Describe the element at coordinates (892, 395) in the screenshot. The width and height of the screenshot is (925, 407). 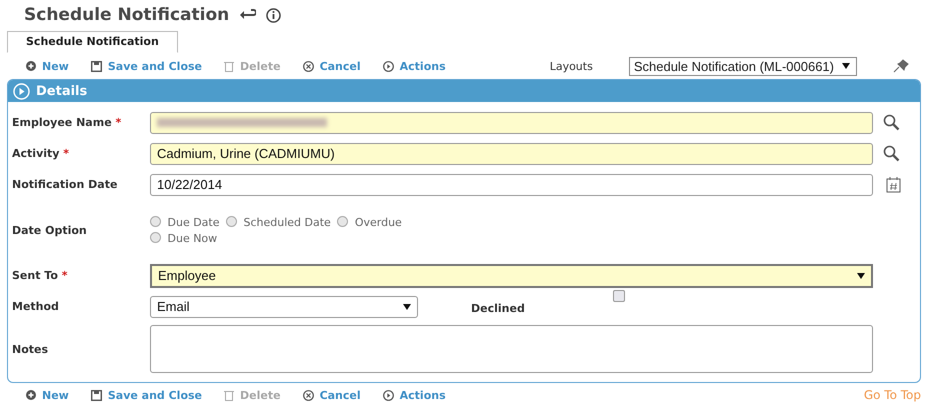
I see `go-to-top-link: Go To Top` at that location.